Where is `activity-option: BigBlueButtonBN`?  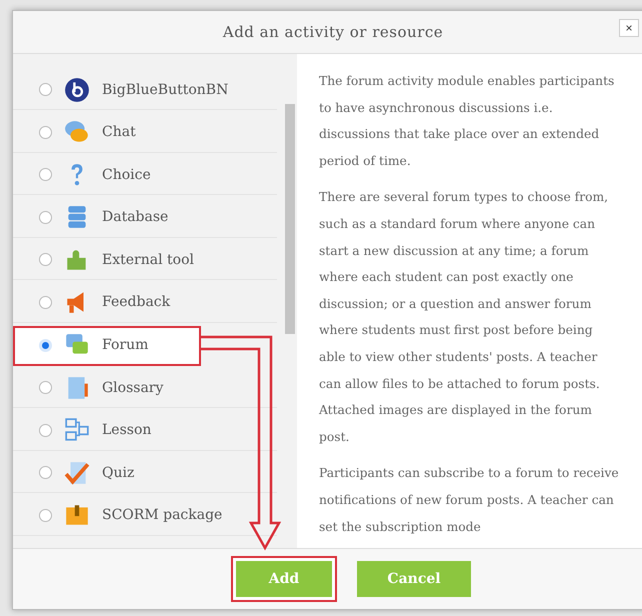
activity-option: BigBlueButtonBN is located at coordinates (145, 90).